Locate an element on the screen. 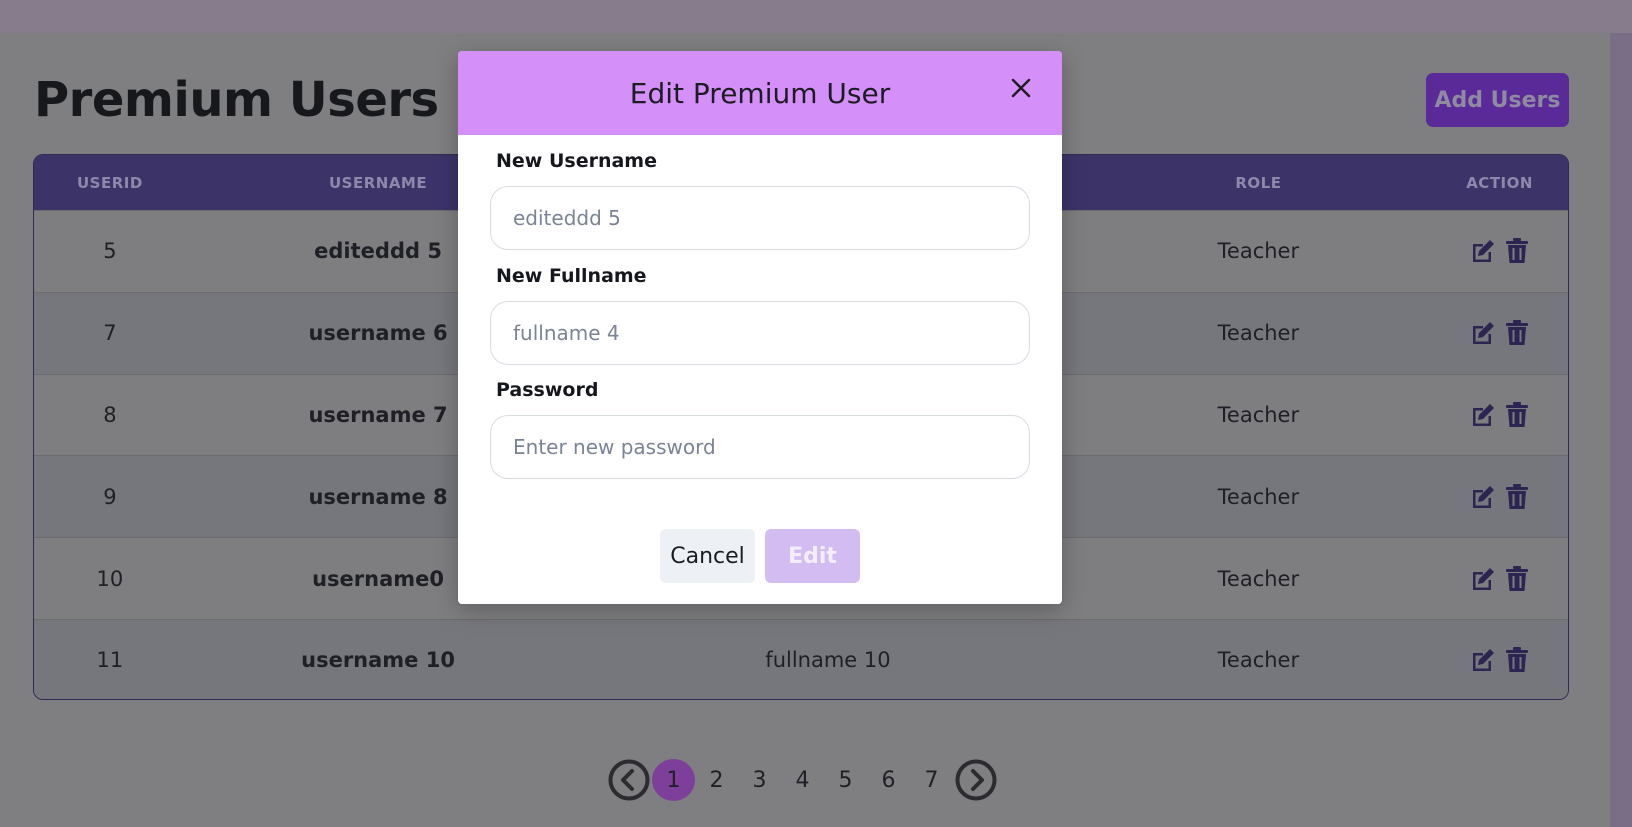 This screenshot has width=1632, height=827. page-4: 4 is located at coordinates (802, 780).